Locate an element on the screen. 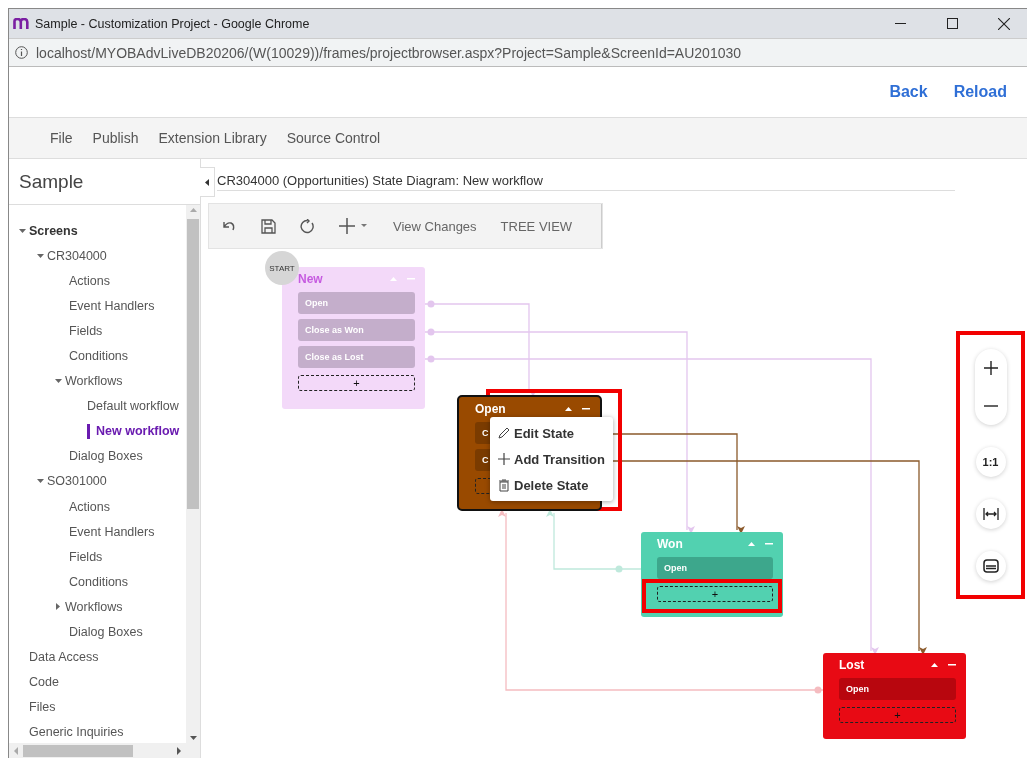 The width and height of the screenshot is (1027, 758). sidebar-title: Sample is located at coordinates (51, 181).